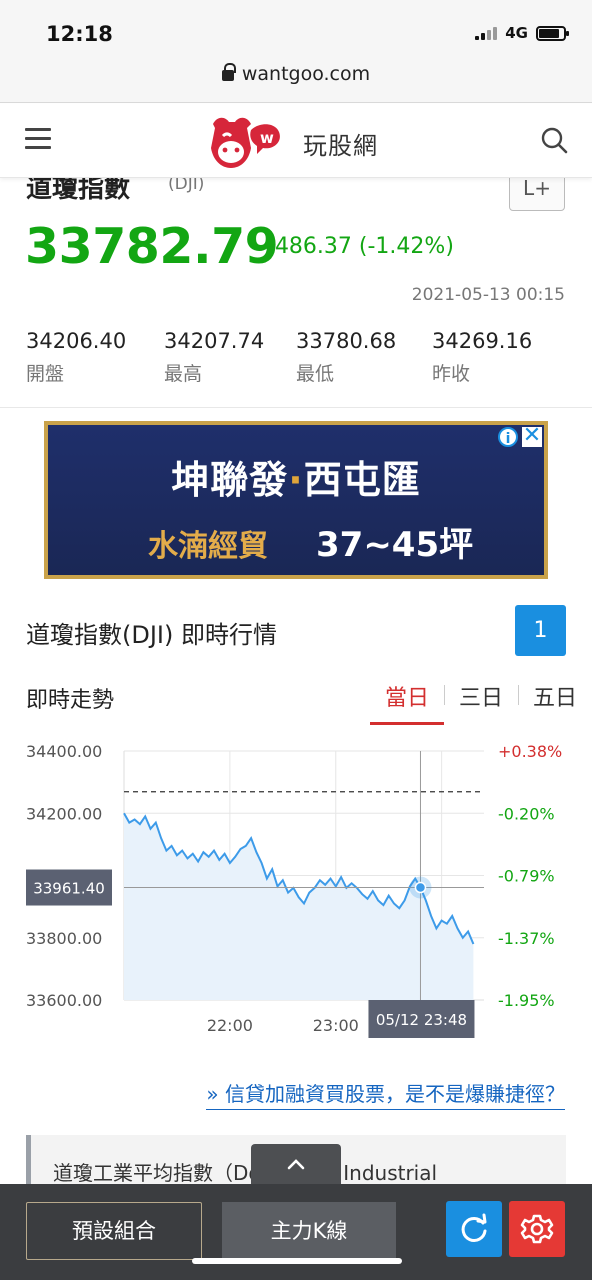 This screenshot has height=1280, width=592. Describe the element at coordinates (78, 191) in the screenshot. I see `index-name: 道瓊指數` at that location.